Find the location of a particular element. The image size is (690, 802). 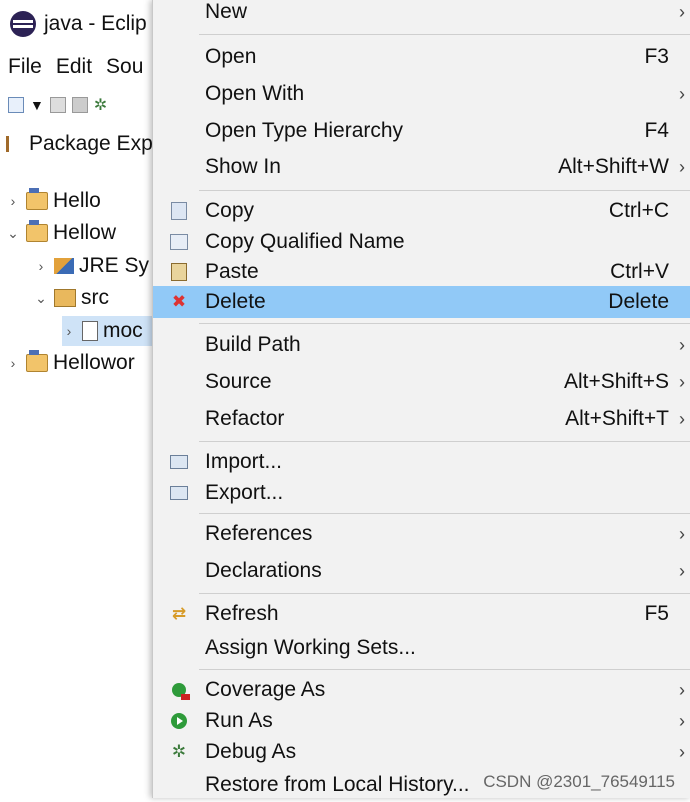

source-folder-icon is located at coordinates (65, 298).